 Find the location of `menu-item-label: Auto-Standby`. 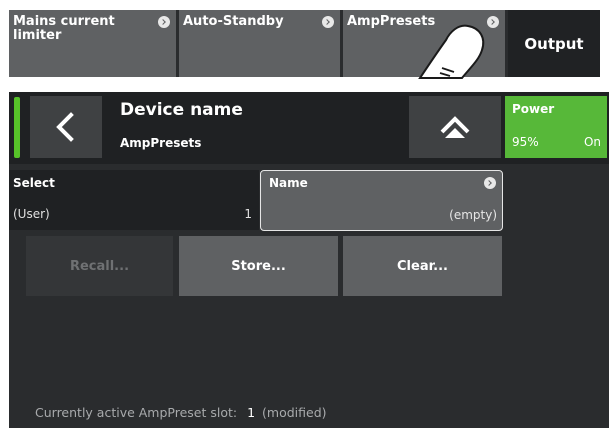

menu-item-label: Auto-Standby is located at coordinates (233, 21).